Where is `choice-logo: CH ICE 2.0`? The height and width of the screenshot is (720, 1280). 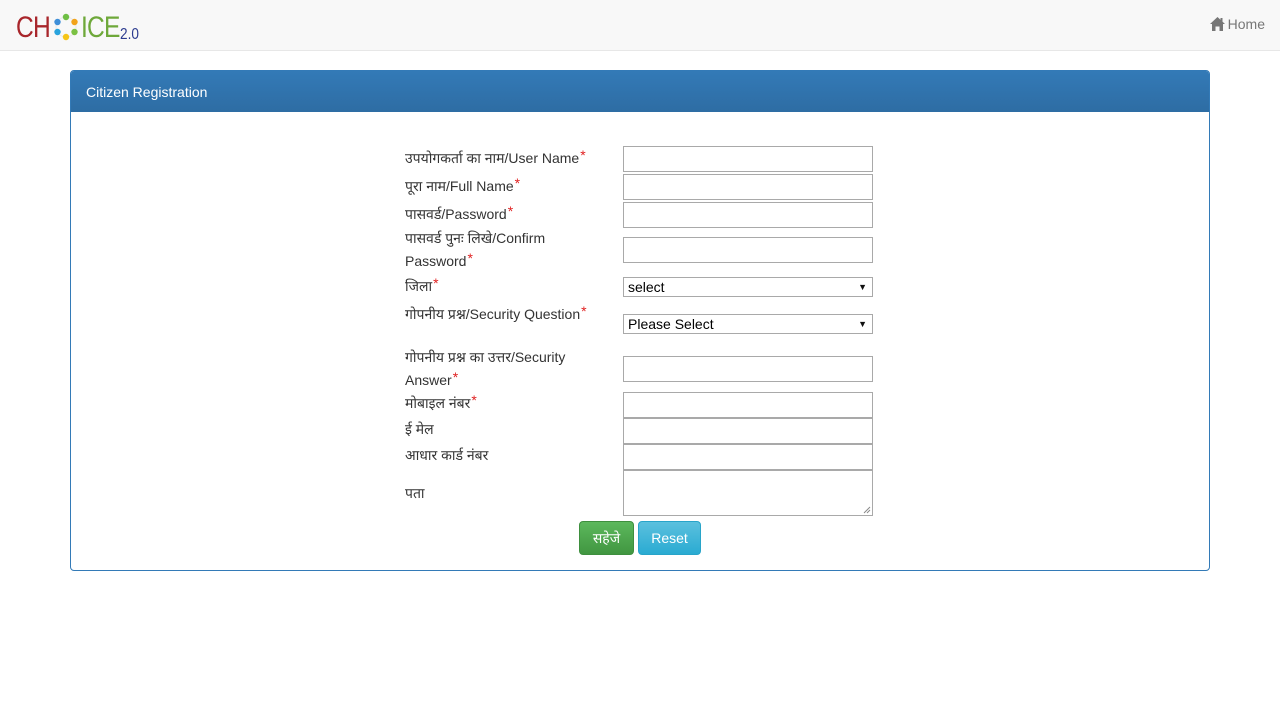
choice-logo: CH ICE 2.0 is located at coordinates (79, 26).